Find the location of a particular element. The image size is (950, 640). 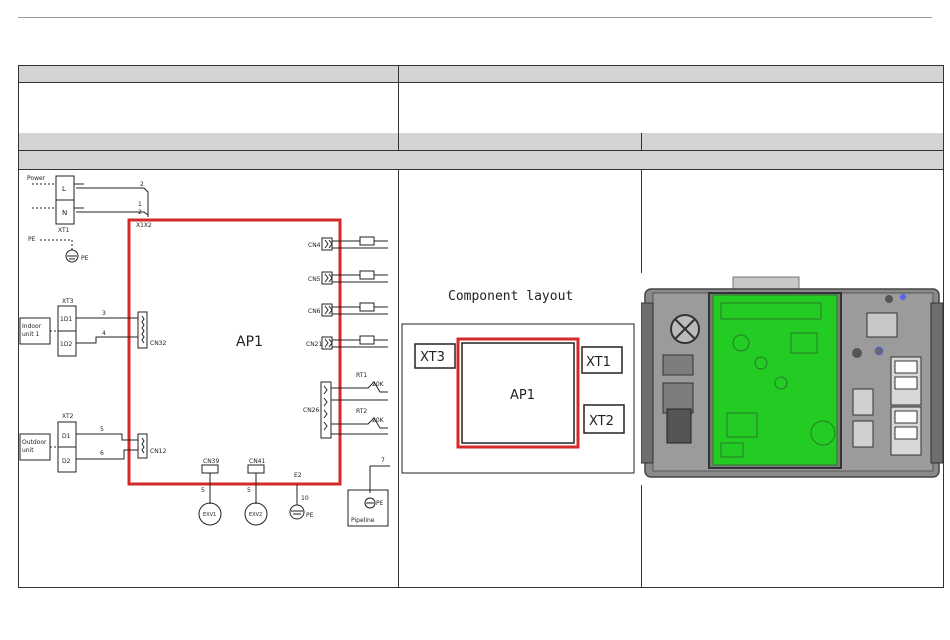

td1-label: 1D1 is located at coordinates (66, 319).